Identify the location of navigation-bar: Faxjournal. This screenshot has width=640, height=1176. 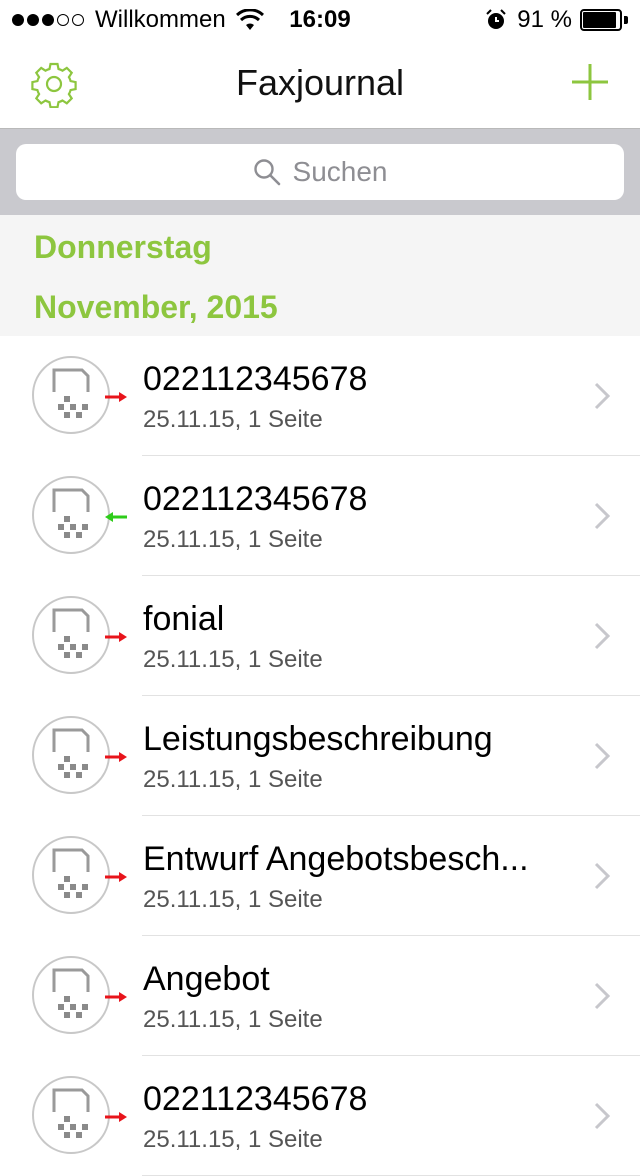
(320, 84).